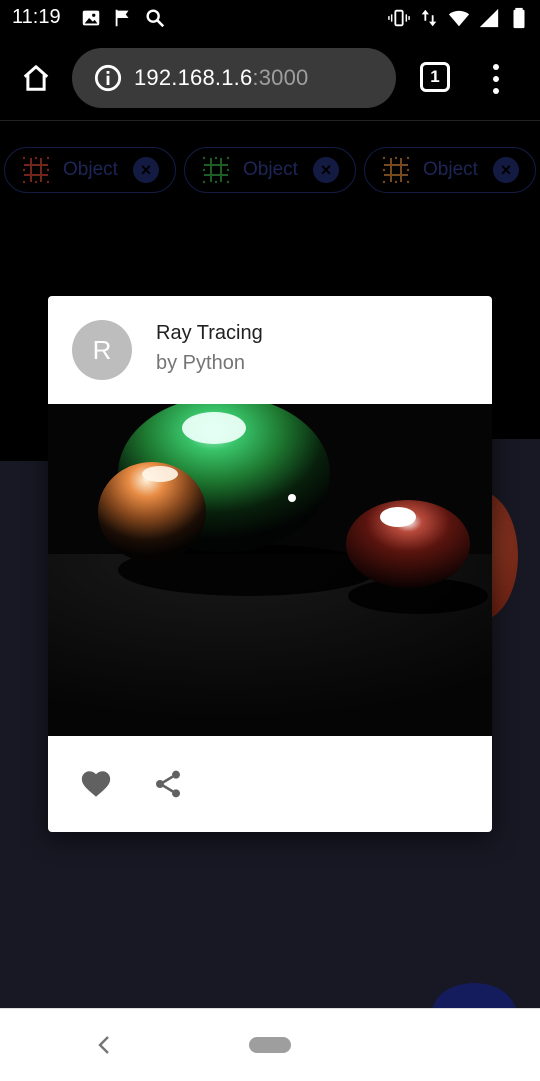 This screenshot has height=1081, width=540. What do you see at coordinates (209, 333) in the screenshot?
I see `card-title: Ray Tracing` at bounding box center [209, 333].